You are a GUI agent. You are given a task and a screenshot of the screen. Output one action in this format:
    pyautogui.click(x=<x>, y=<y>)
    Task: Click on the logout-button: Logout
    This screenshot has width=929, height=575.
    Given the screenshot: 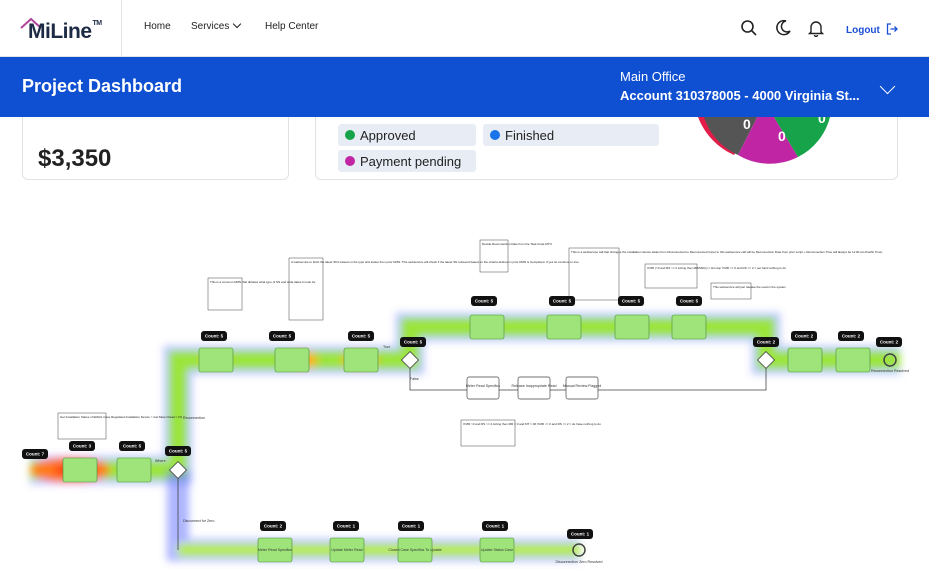 What is the action you would take?
    pyautogui.click(x=872, y=28)
    